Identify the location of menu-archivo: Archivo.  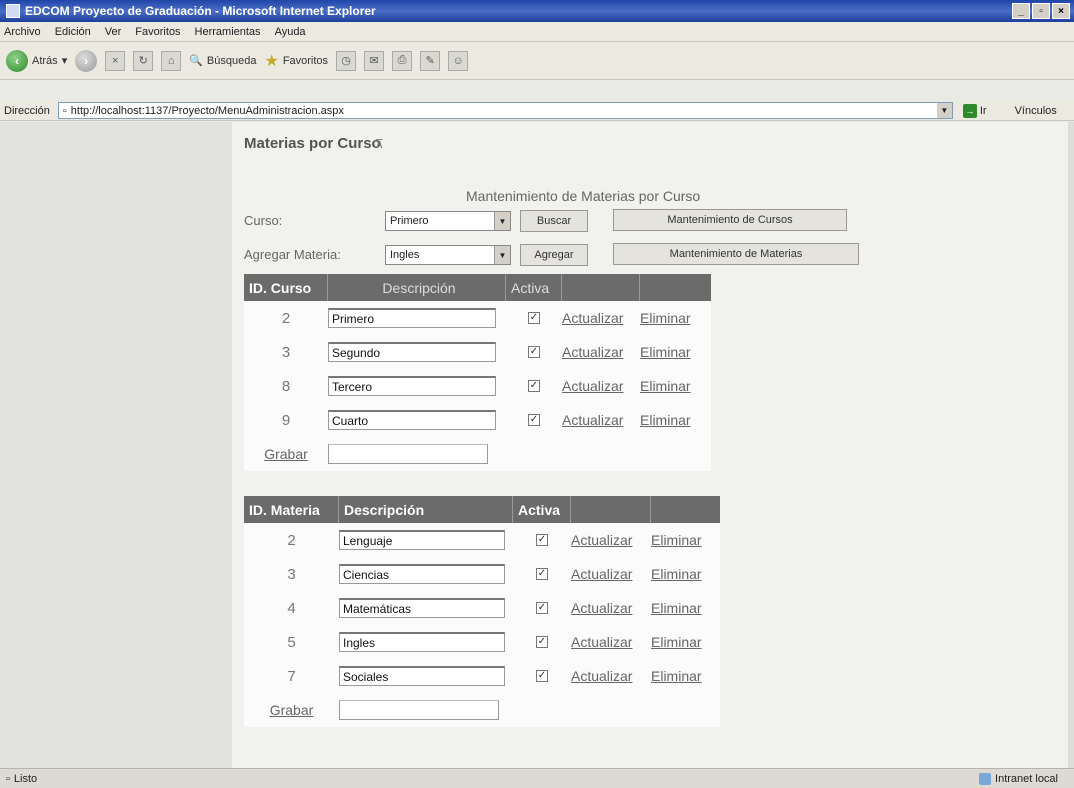
(22, 32).